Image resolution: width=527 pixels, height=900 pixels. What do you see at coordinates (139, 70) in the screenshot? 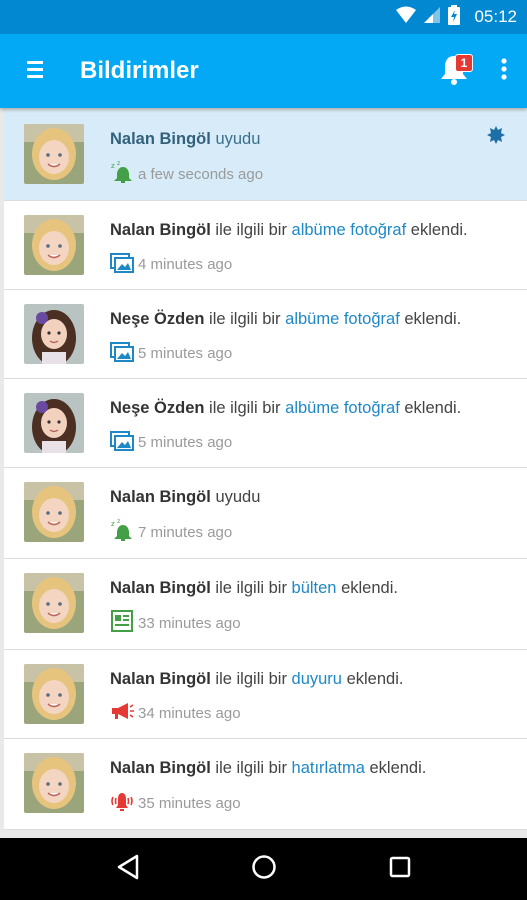
I see `page-title: Bildirimler` at bounding box center [139, 70].